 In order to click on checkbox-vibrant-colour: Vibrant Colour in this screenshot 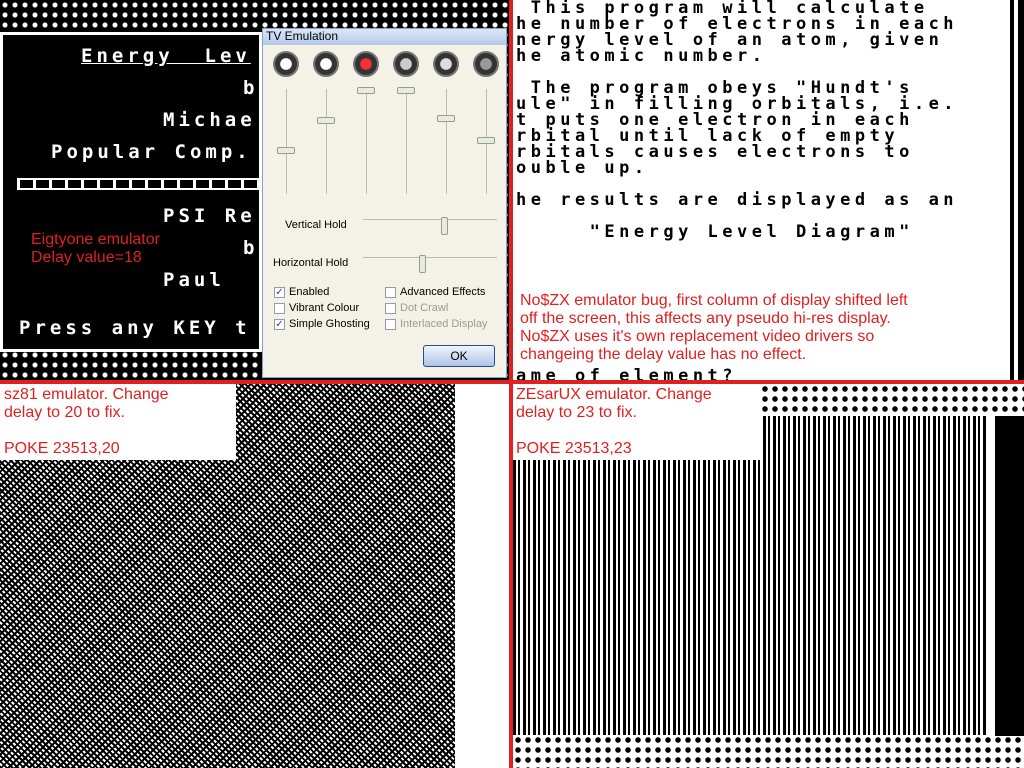, I will do `click(316, 308)`.